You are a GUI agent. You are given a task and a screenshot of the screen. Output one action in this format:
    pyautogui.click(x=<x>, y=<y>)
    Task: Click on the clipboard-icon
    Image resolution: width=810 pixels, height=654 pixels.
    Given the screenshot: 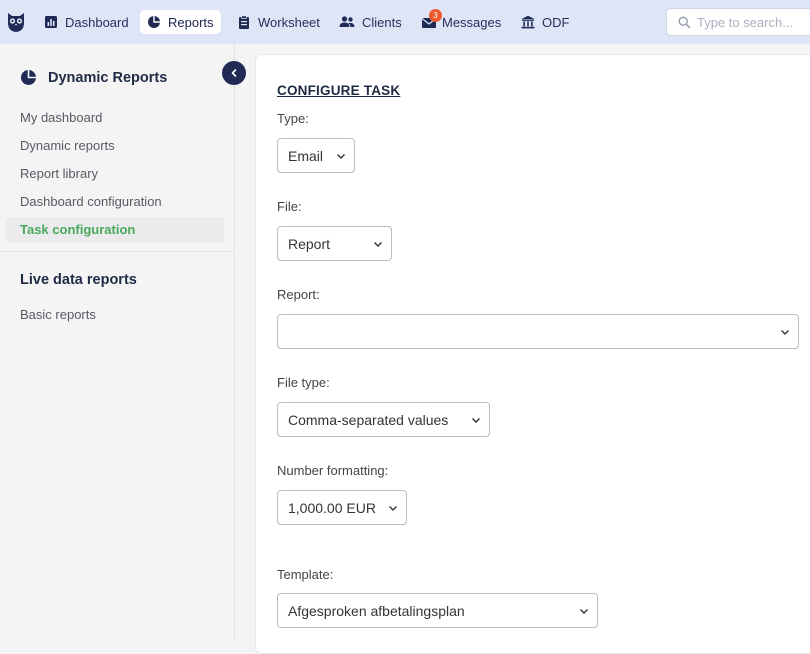 What is the action you would take?
    pyautogui.click(x=244, y=22)
    